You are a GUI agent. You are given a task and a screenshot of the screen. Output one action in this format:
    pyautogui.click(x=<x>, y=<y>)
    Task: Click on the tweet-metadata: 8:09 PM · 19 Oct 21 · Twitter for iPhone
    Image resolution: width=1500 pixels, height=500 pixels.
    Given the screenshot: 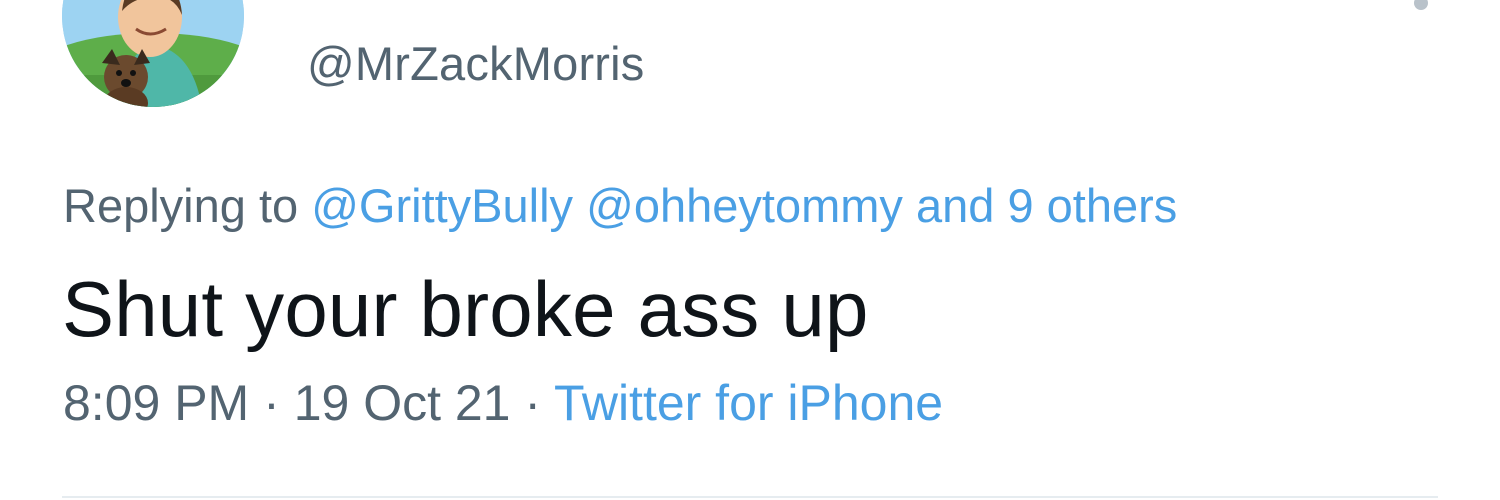 What is the action you would take?
    pyautogui.click(x=503, y=403)
    